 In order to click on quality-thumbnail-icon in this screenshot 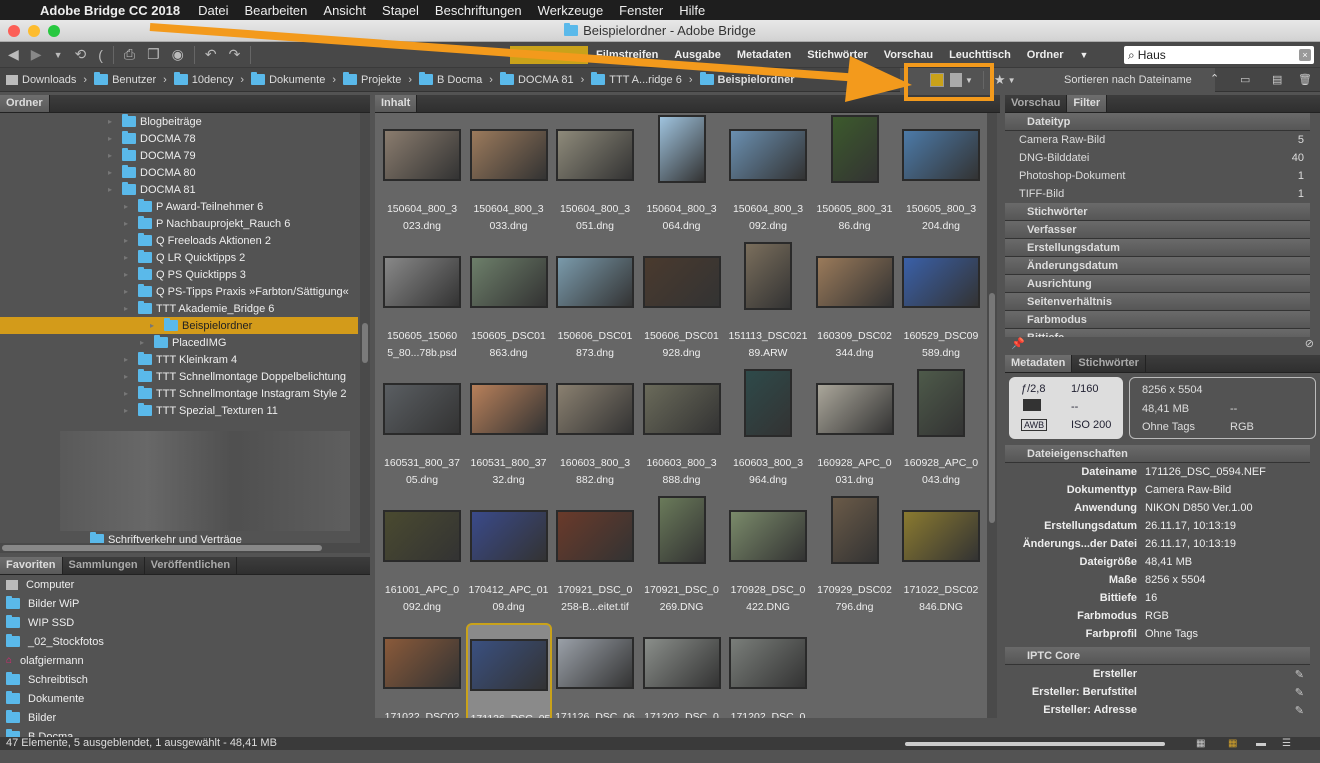, I will do `click(937, 80)`.